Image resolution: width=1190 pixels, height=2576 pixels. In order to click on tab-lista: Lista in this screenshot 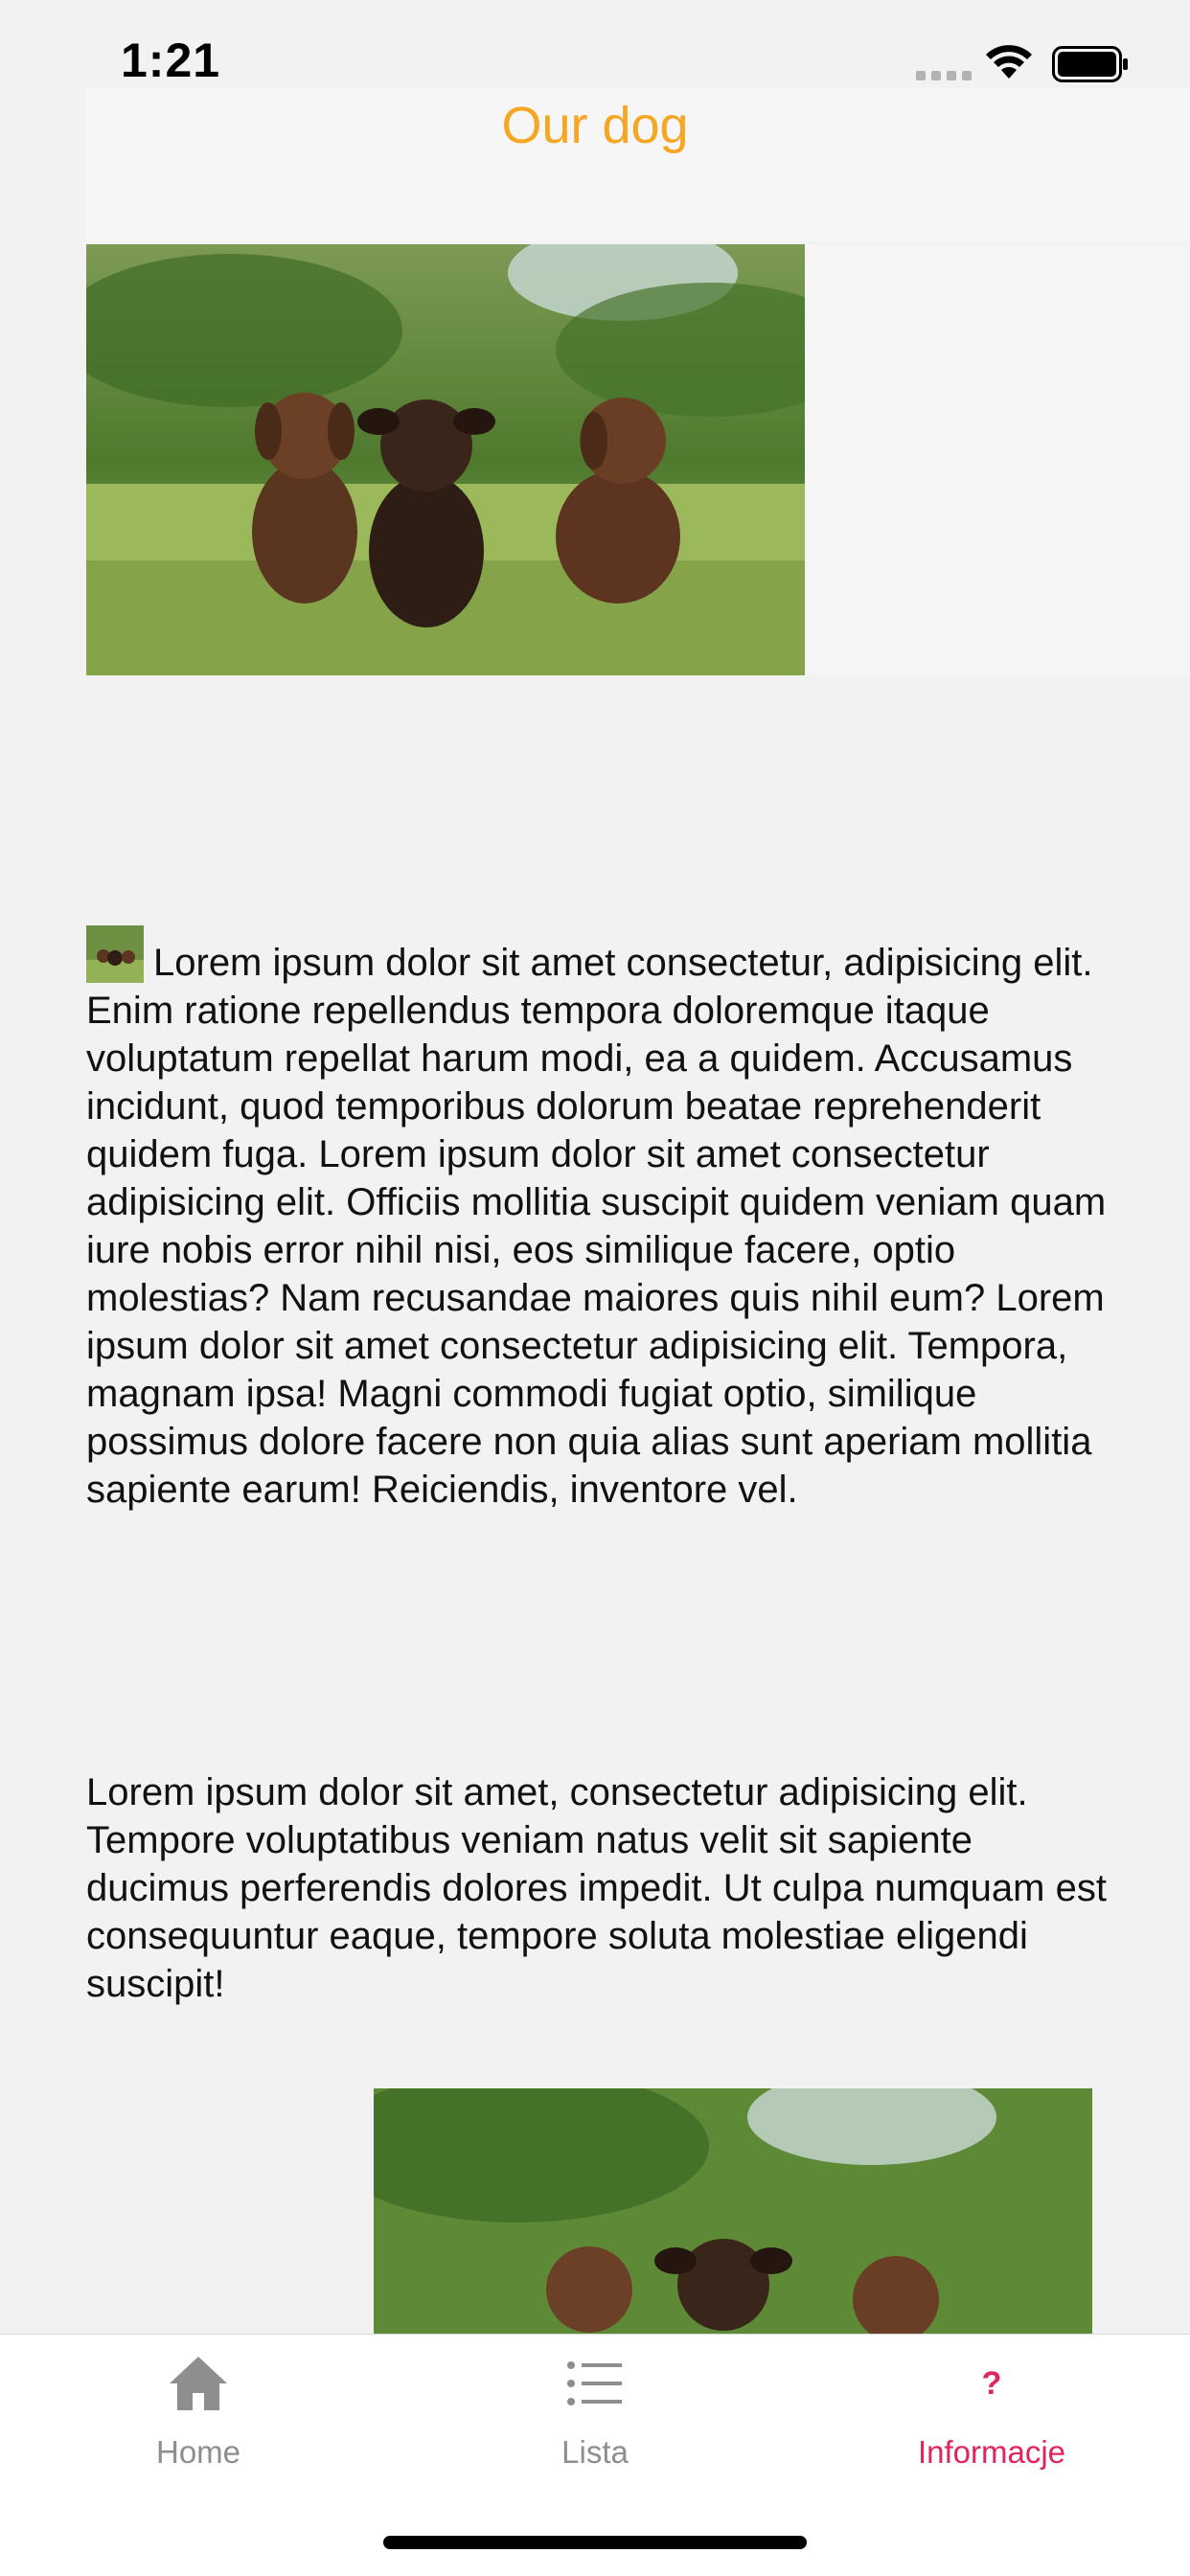, I will do `click(595, 2406)`.